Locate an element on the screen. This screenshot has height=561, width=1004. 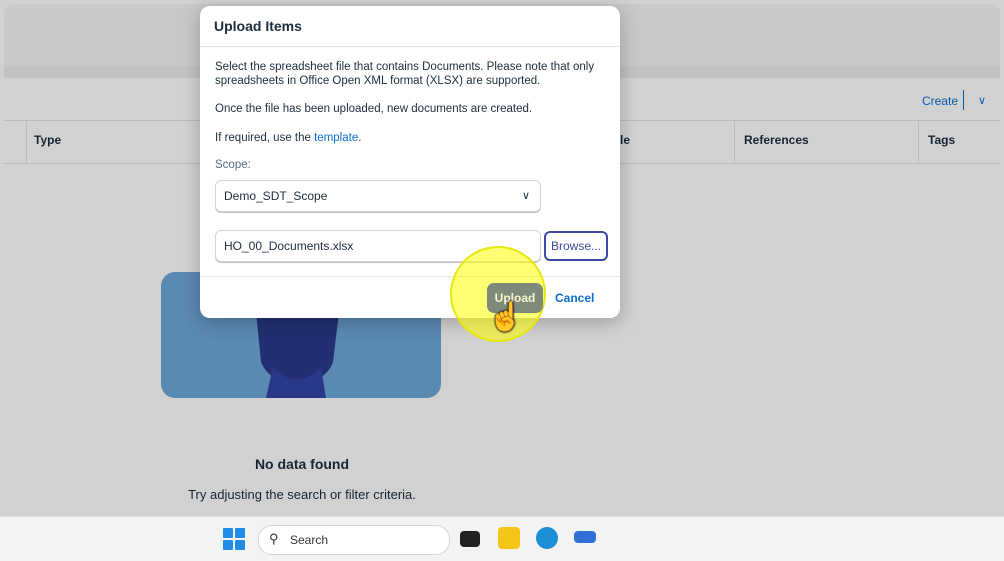
template-prefix: If required, use the is located at coordinates (263, 138).